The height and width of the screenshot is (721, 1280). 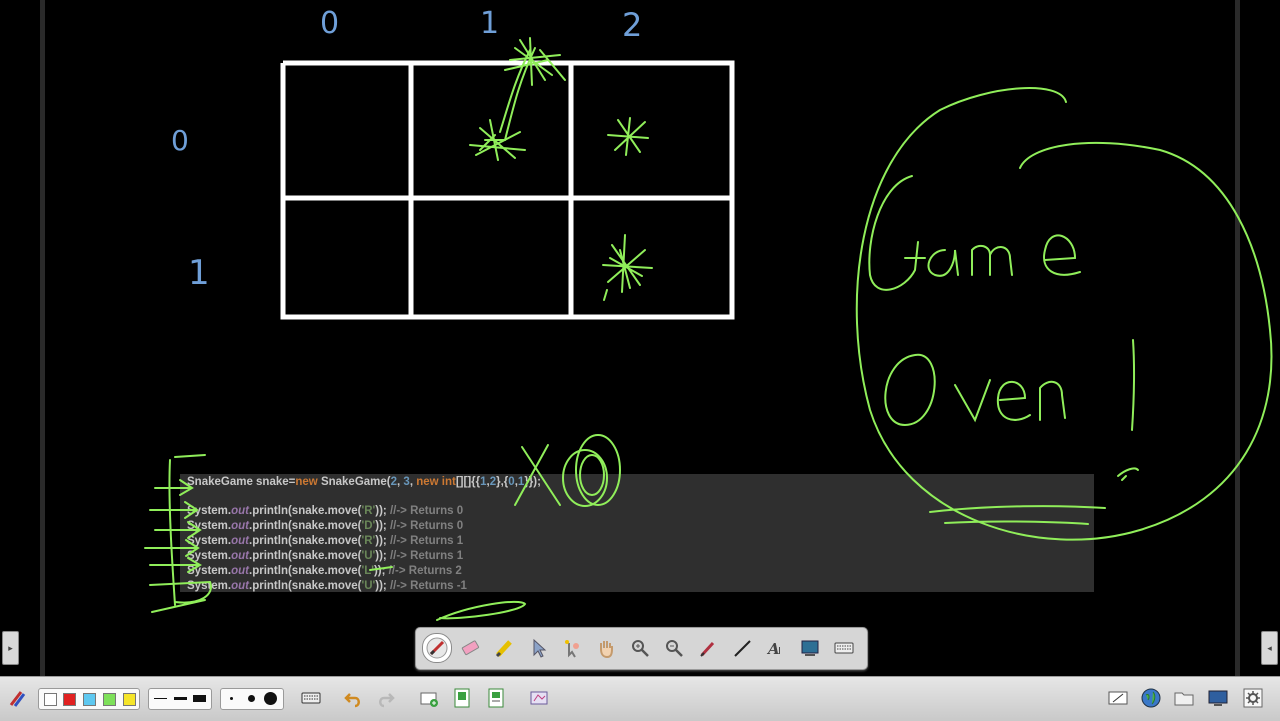 I want to click on line-icon, so click(x=742, y=648).